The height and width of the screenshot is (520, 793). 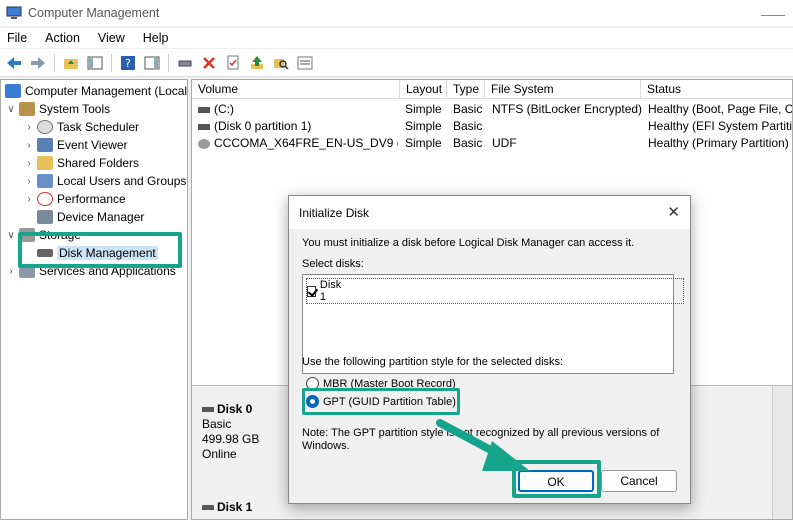 What do you see at coordinates (247, 507) in the screenshot?
I see `disk-1-info: Disk 1` at bounding box center [247, 507].